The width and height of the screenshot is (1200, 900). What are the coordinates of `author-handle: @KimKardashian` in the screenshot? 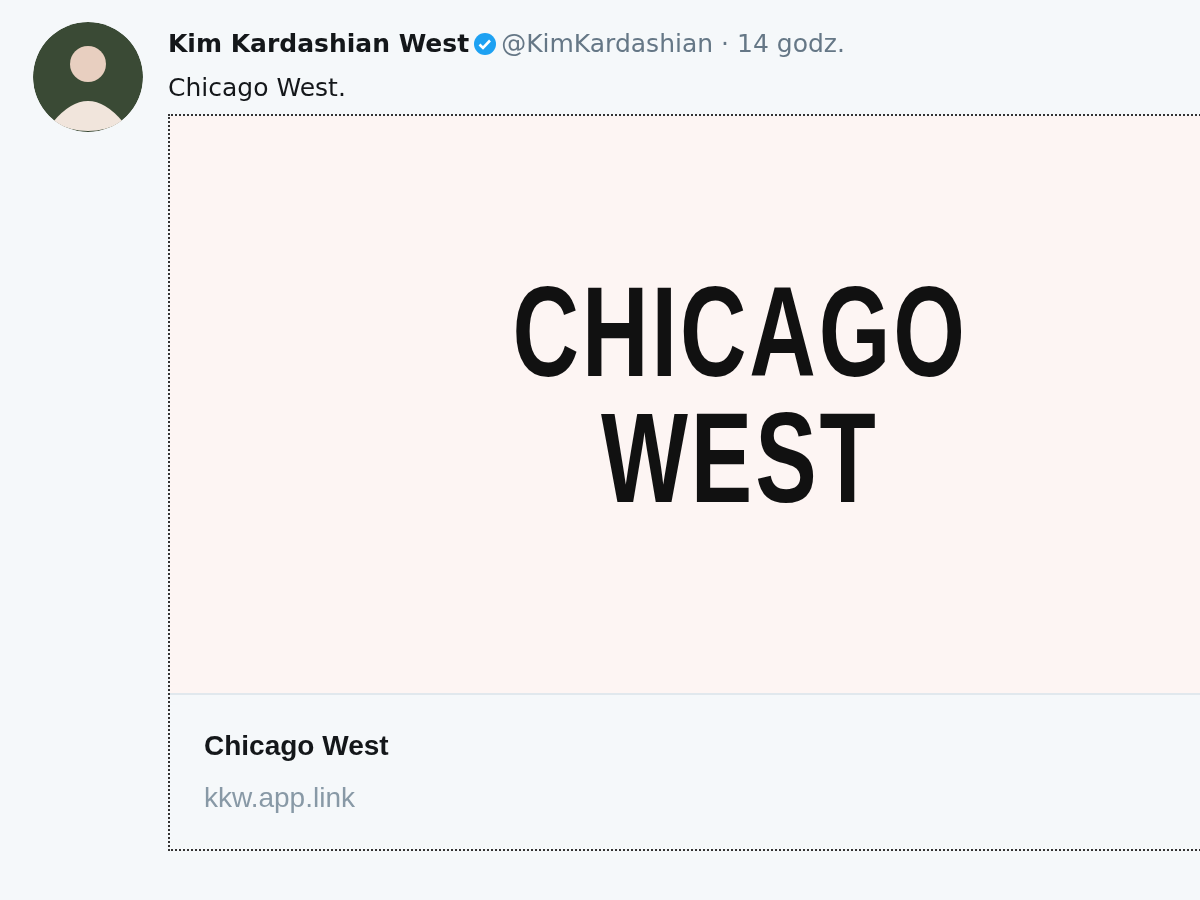 It's located at (607, 44).